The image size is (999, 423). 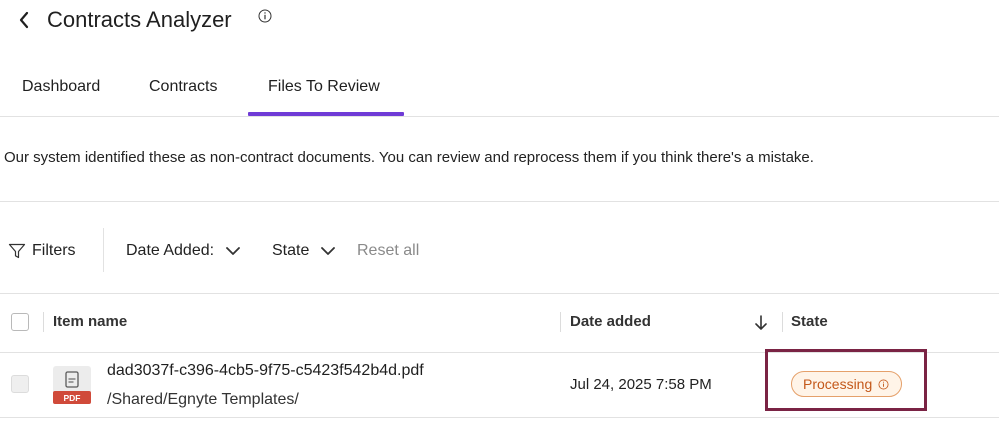 I want to click on filters-separator, so click(x=103, y=250).